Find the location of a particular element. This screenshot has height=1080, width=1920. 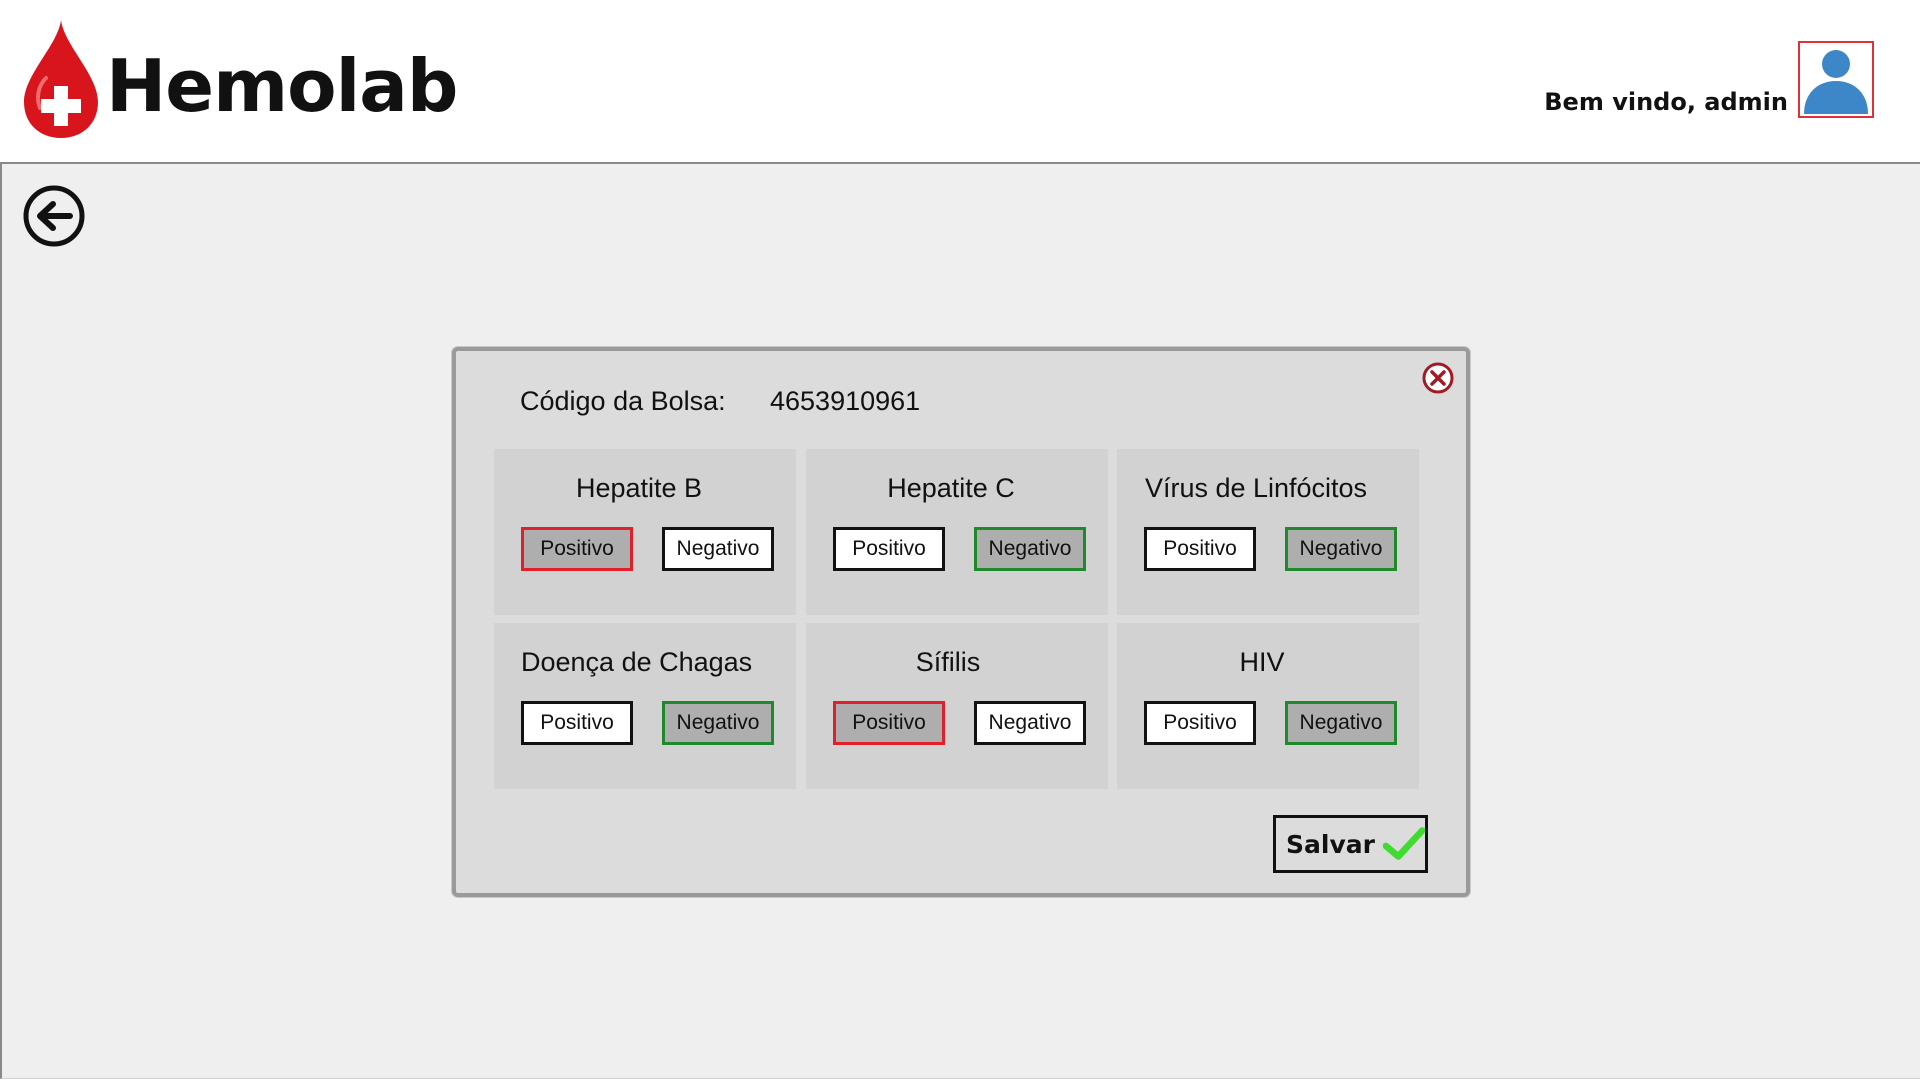

test-card-sifilis: Sífilis Positivo Negativo is located at coordinates (957, 706).